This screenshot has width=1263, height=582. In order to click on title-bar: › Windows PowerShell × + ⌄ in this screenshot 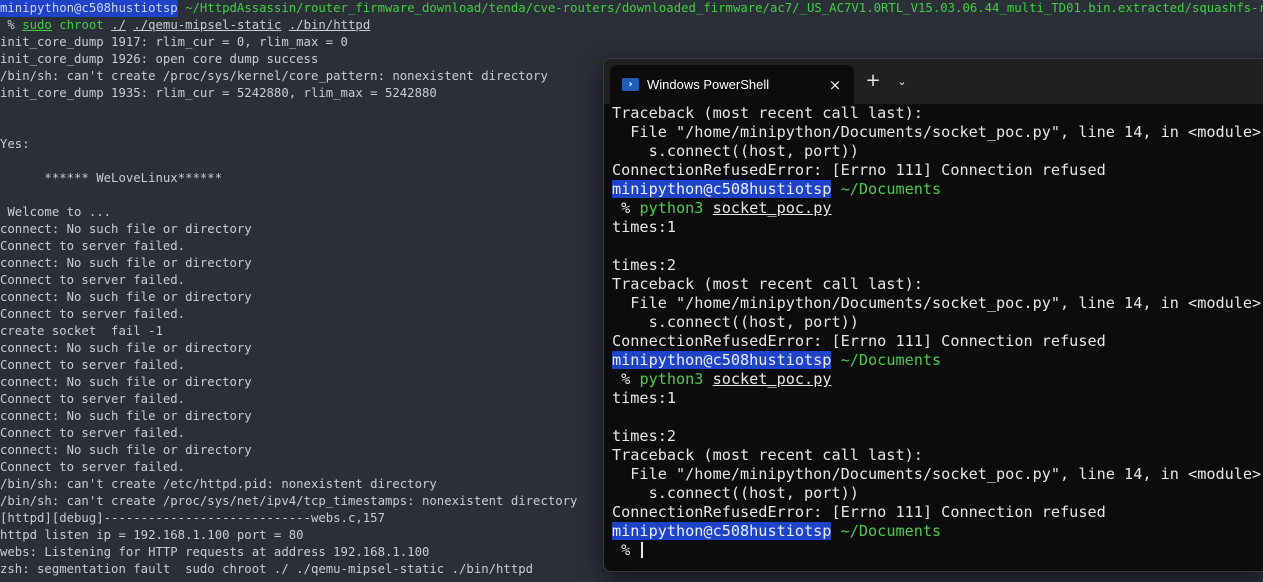, I will do `click(933, 81)`.